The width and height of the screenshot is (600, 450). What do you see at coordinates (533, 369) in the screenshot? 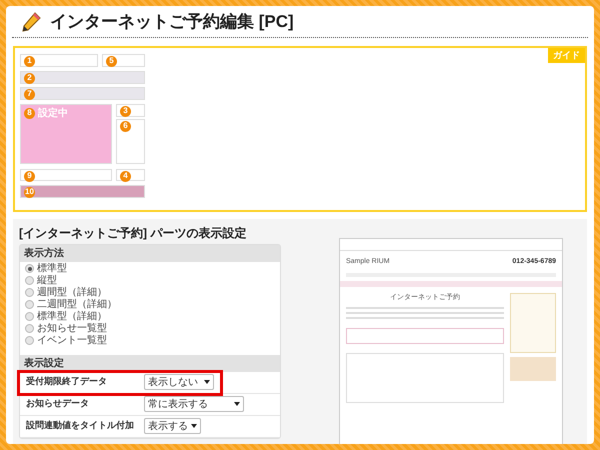
I see `banner-placeholder` at bounding box center [533, 369].